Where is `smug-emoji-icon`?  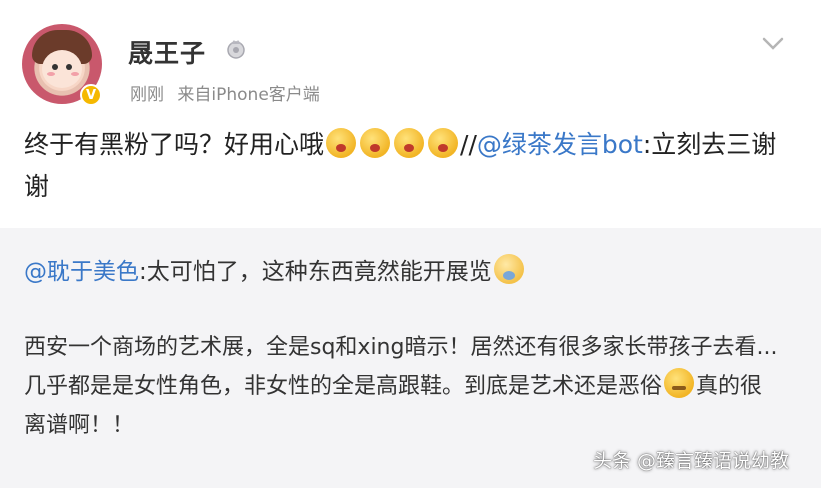 smug-emoji-icon is located at coordinates (679, 383).